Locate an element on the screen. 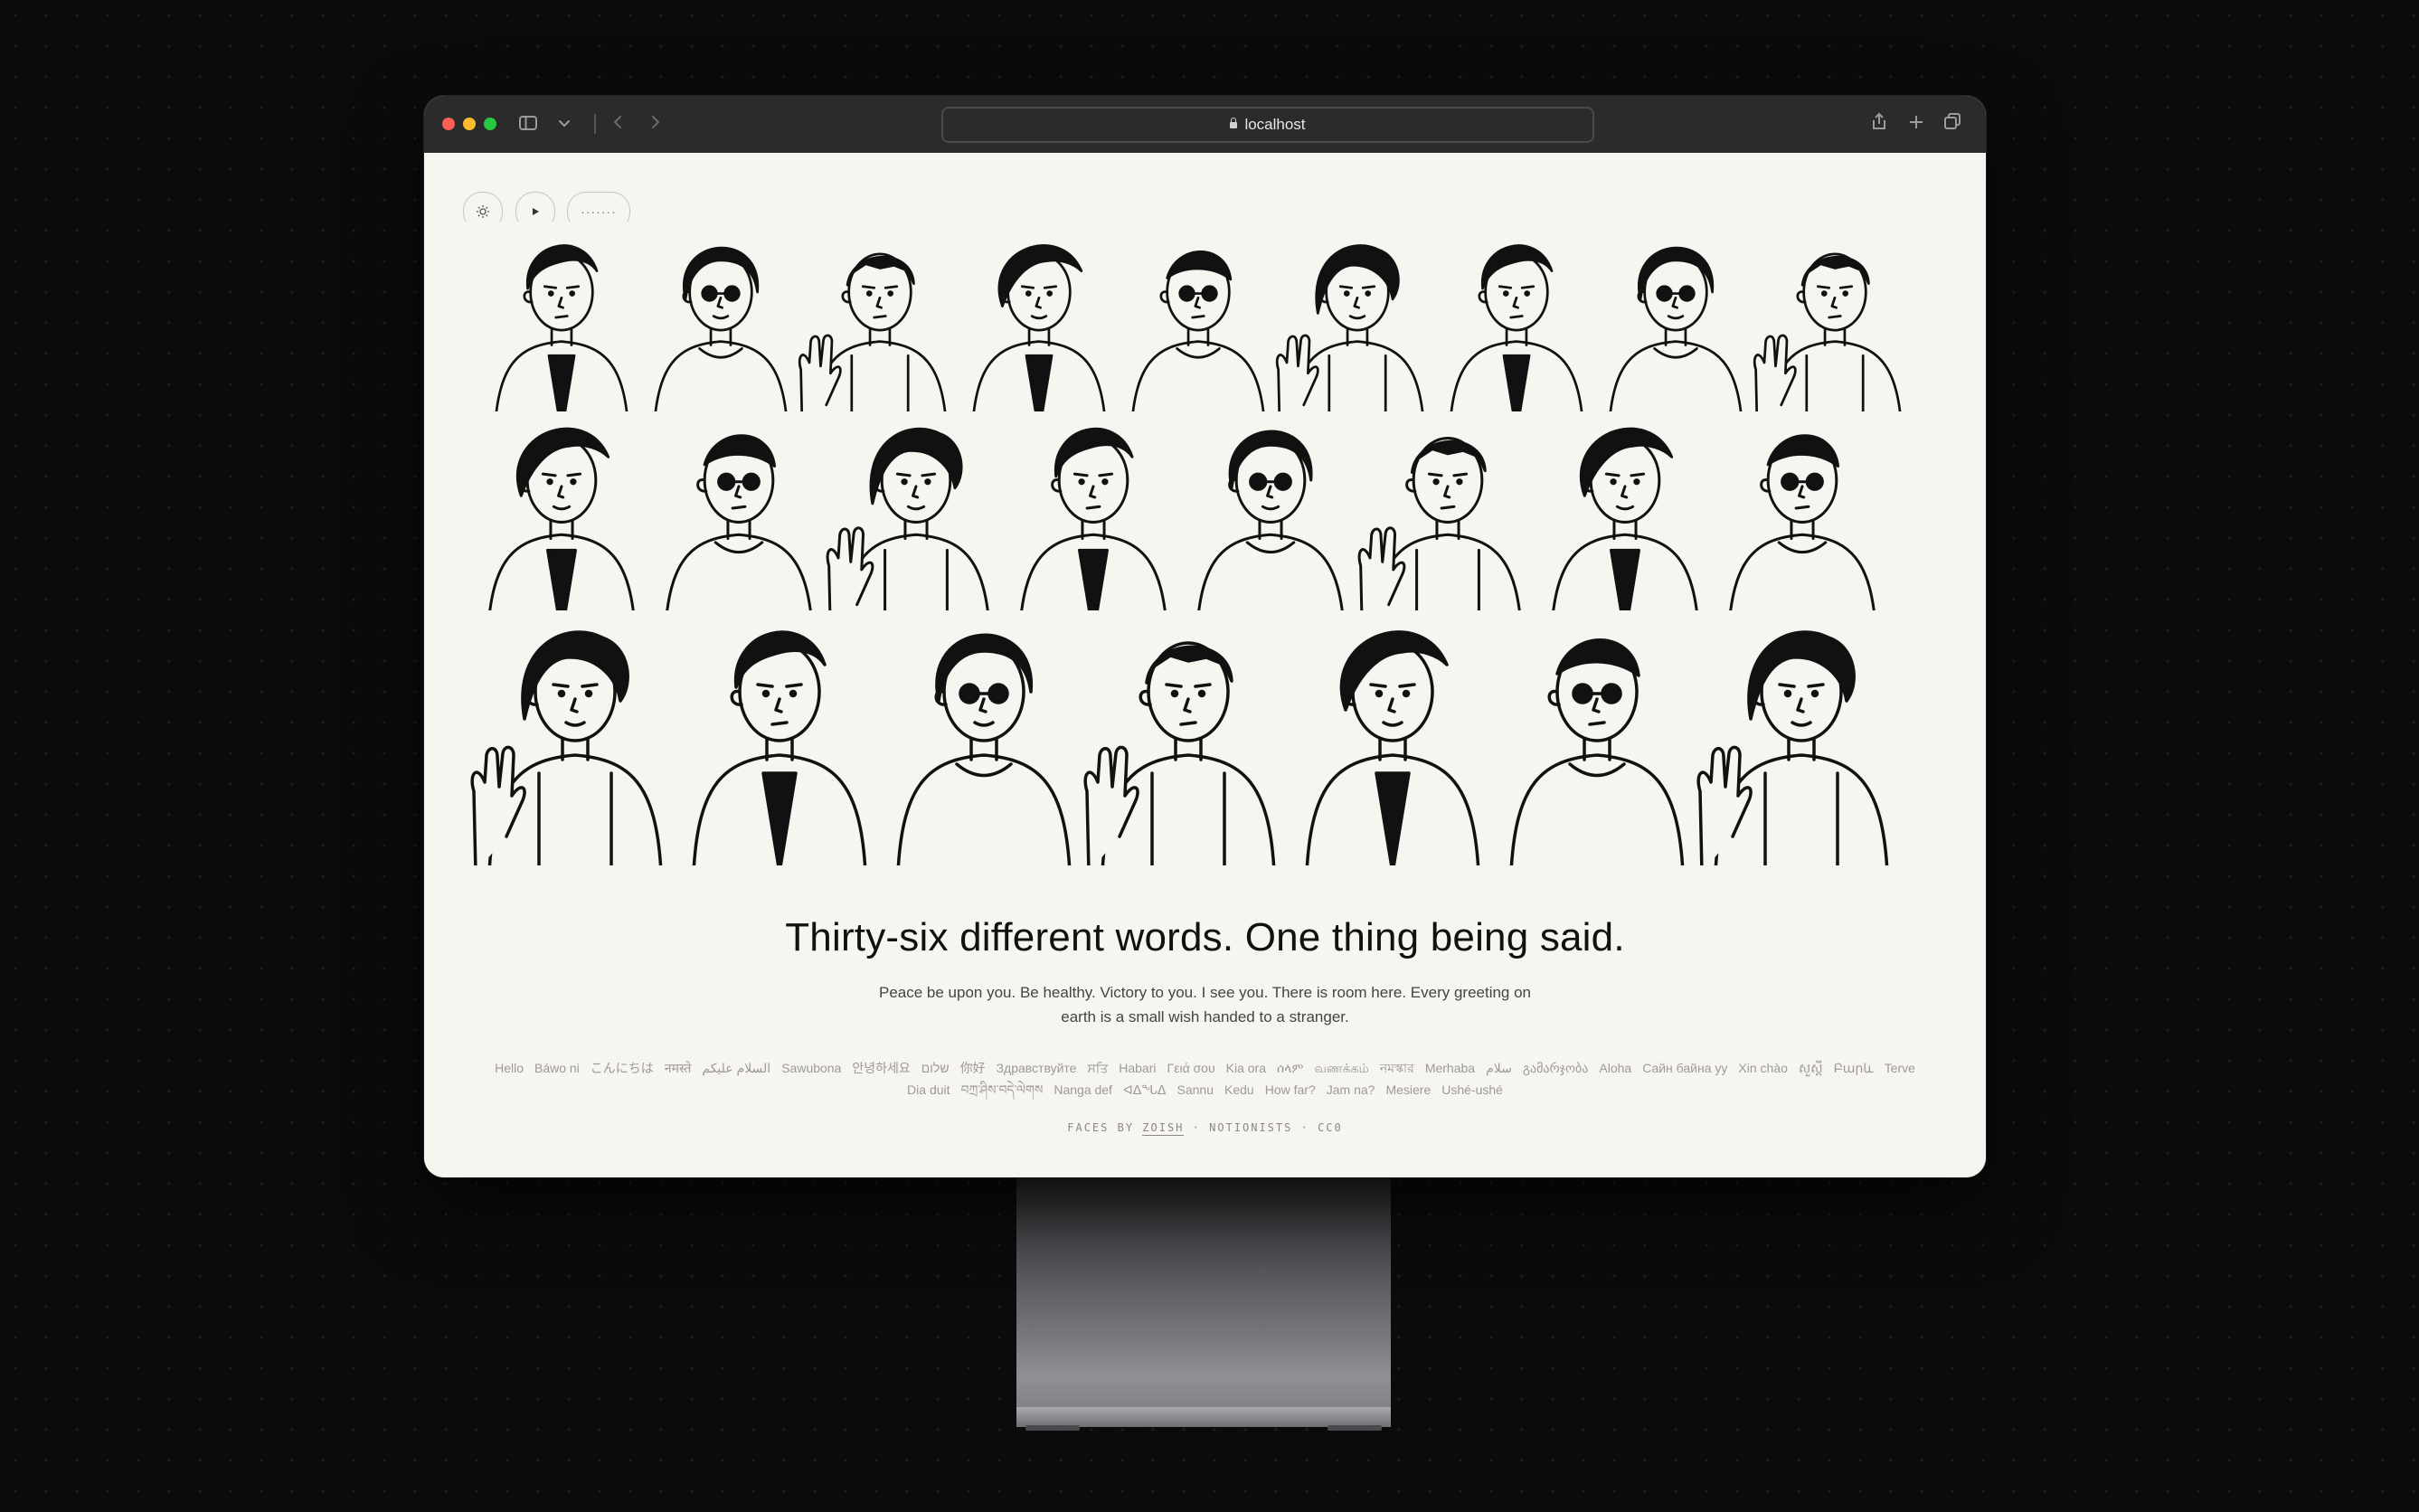  greeting-word: Sawubona is located at coordinates (811, 1068).